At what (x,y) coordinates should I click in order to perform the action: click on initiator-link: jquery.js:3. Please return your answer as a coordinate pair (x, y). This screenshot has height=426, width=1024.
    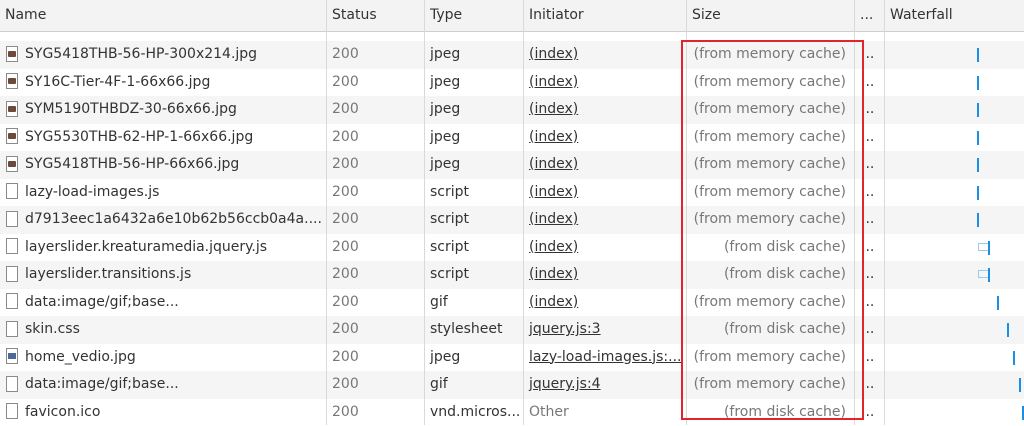
    Looking at the image, I should click on (605, 330).